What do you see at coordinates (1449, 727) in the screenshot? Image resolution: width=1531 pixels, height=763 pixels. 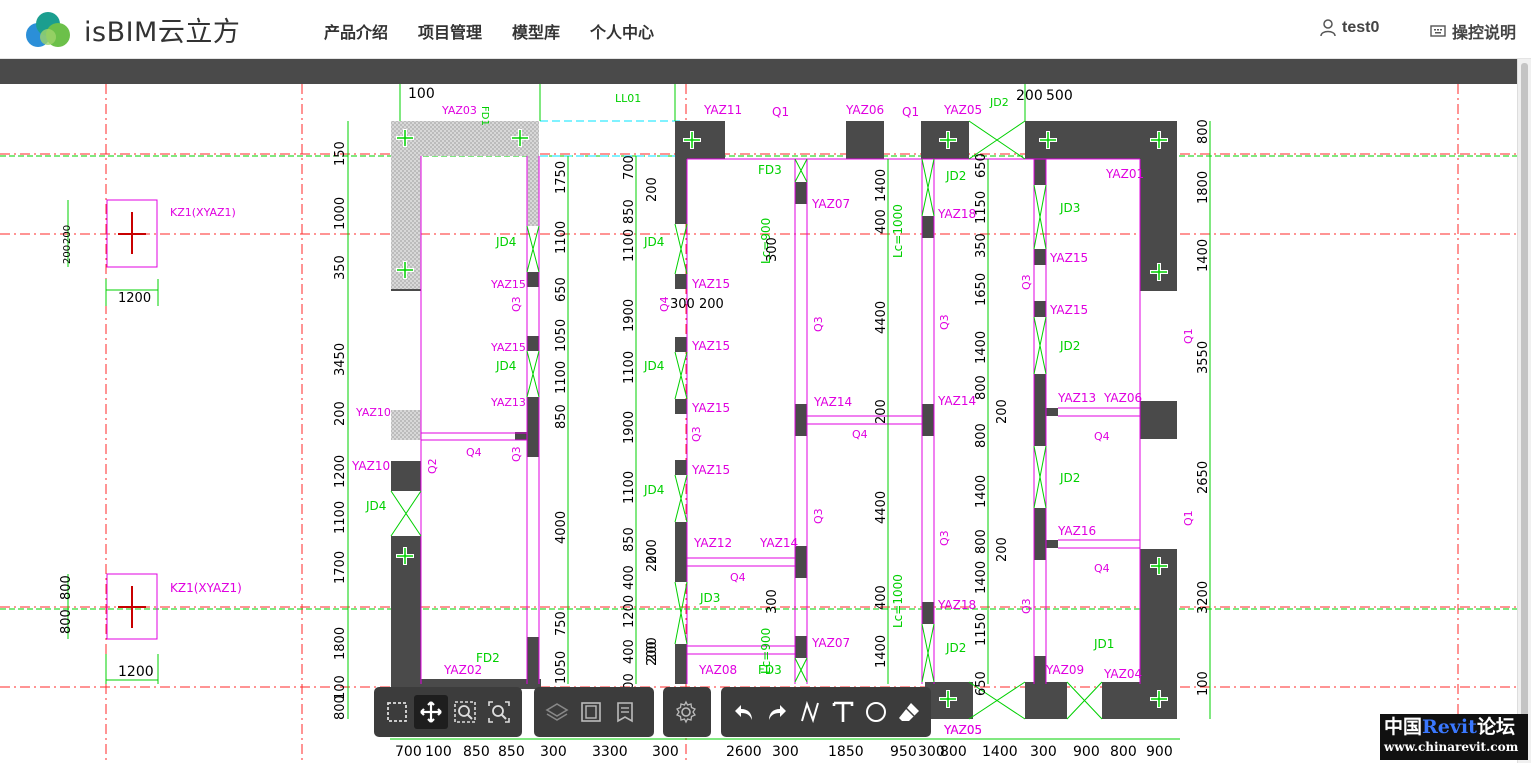 I see `watermark-title: 中国Revit论坛` at bounding box center [1449, 727].